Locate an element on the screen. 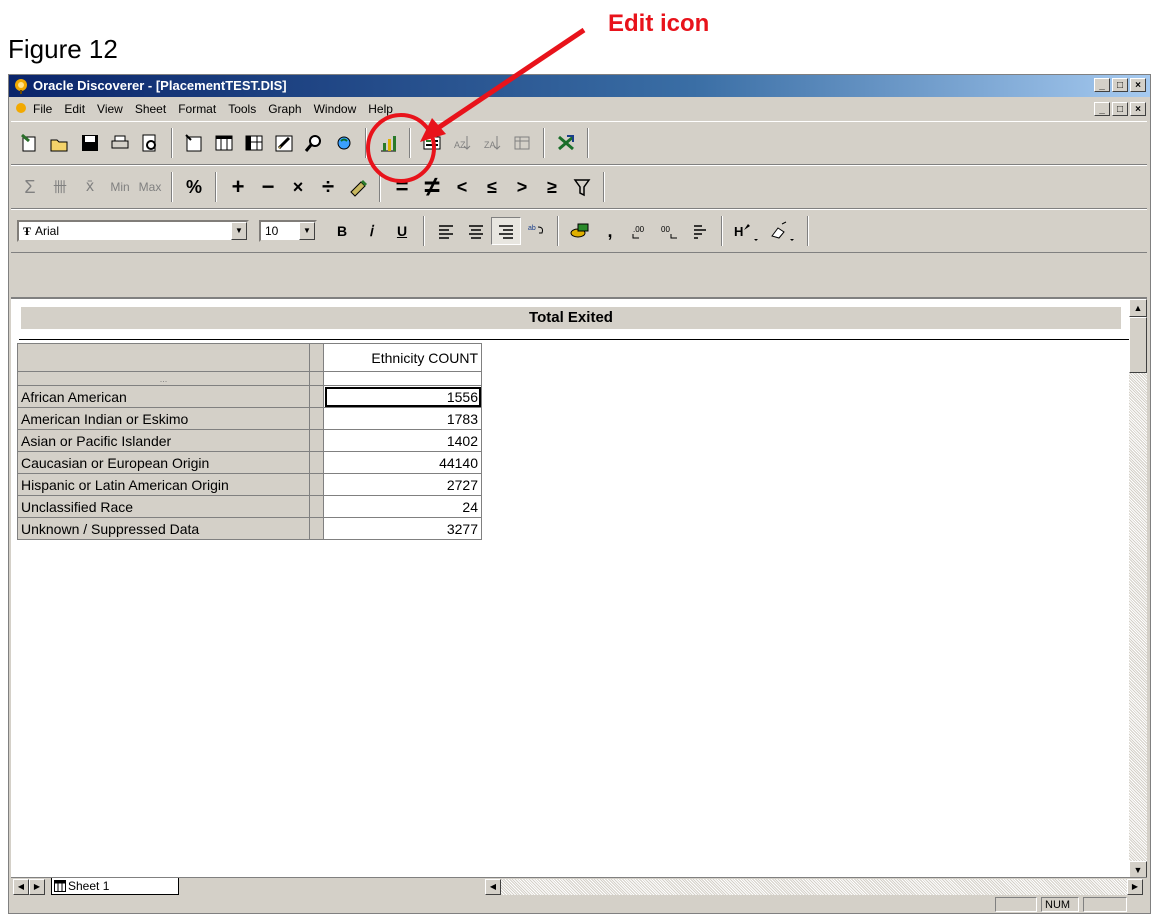 The width and height of the screenshot is (1153, 915). row-label: Asian or Pacific Islander is located at coordinates (163, 440).